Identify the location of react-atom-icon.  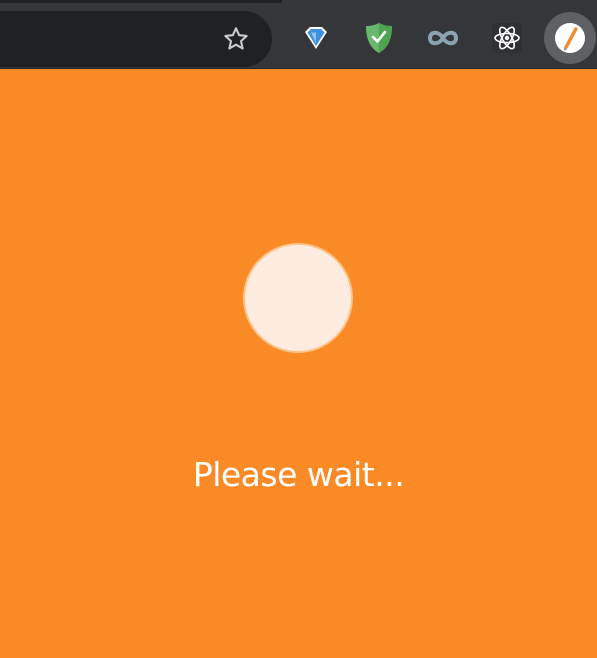
(507, 38).